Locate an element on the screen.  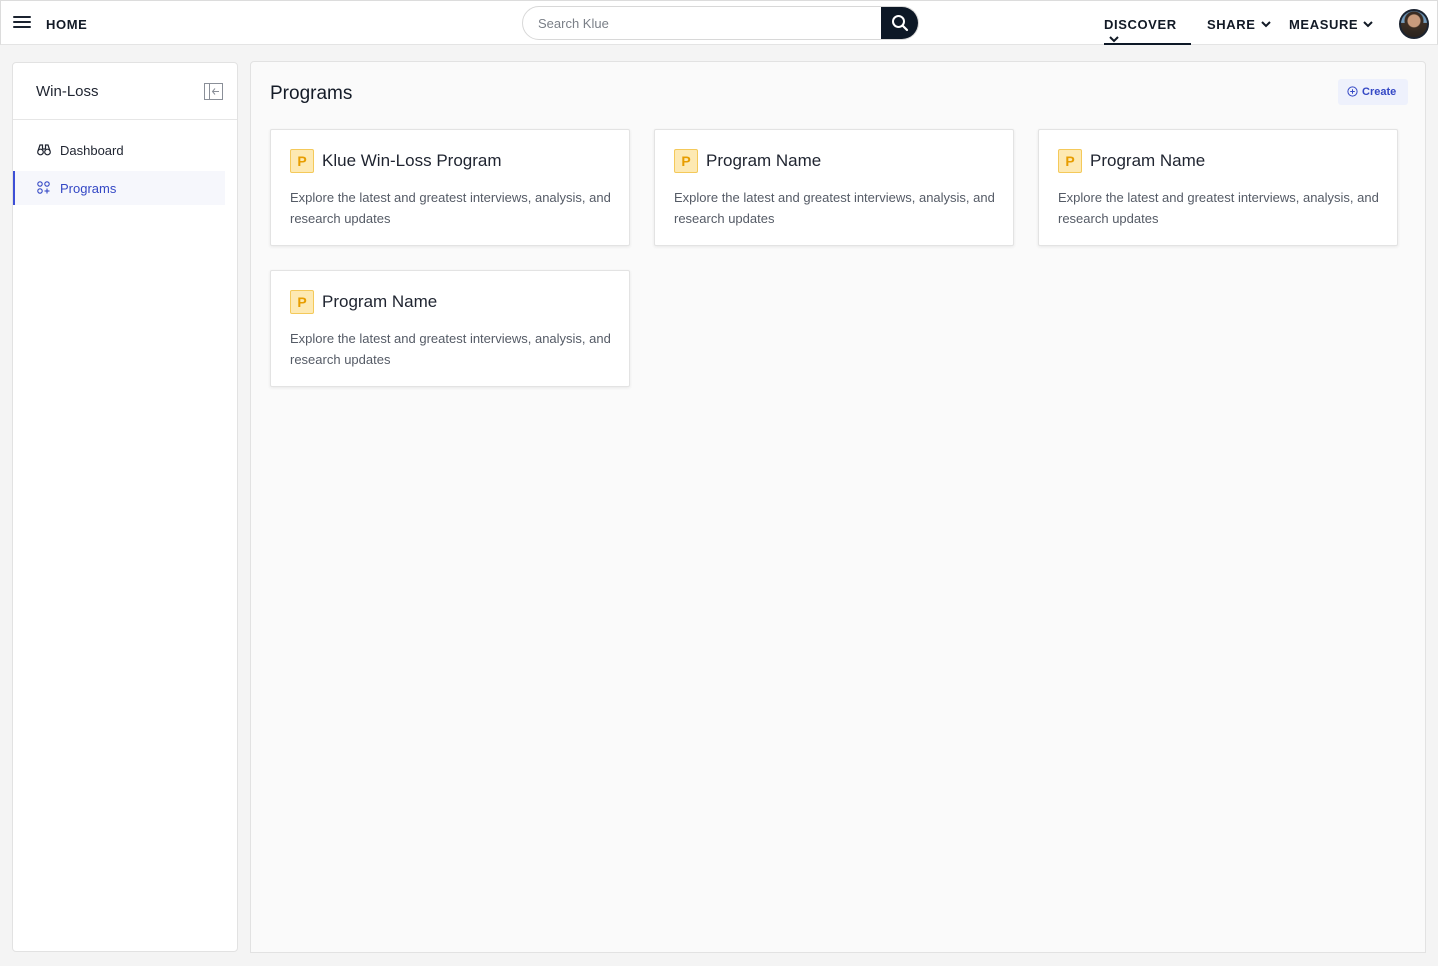
nav-discover-label: DISCOVER is located at coordinates (1140, 24).